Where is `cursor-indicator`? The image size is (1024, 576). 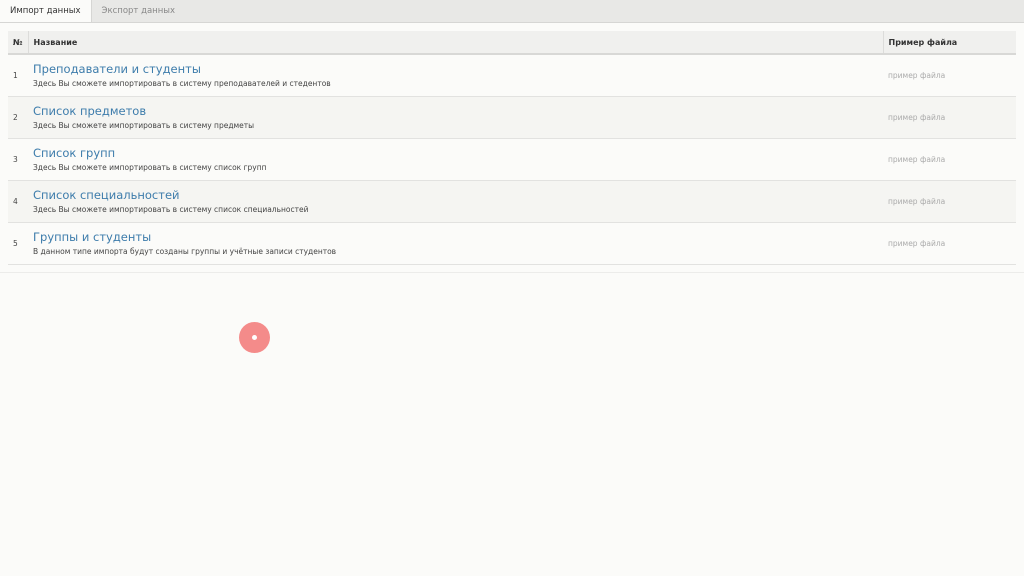 cursor-indicator is located at coordinates (254, 337).